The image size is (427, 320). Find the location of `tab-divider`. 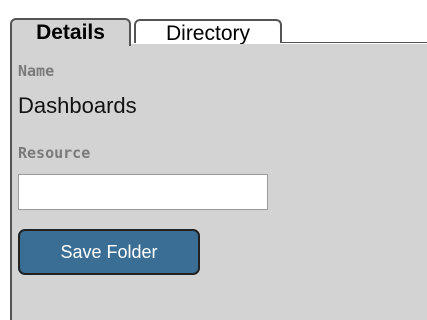

tab-divider is located at coordinates (353, 42).